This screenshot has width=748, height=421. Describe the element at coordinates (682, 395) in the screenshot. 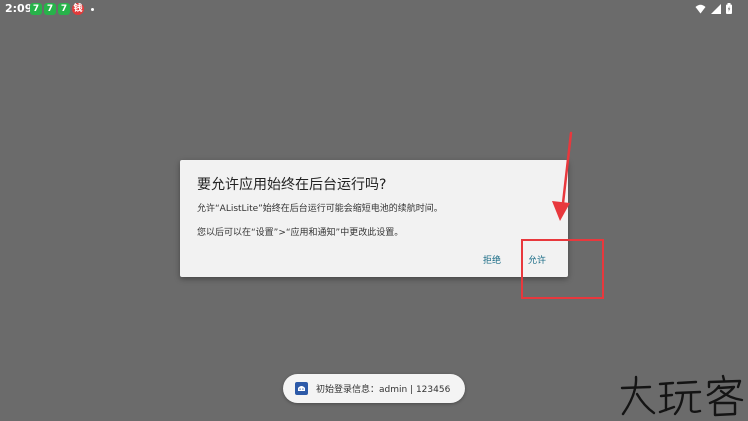

I see `watermark-logo` at that location.